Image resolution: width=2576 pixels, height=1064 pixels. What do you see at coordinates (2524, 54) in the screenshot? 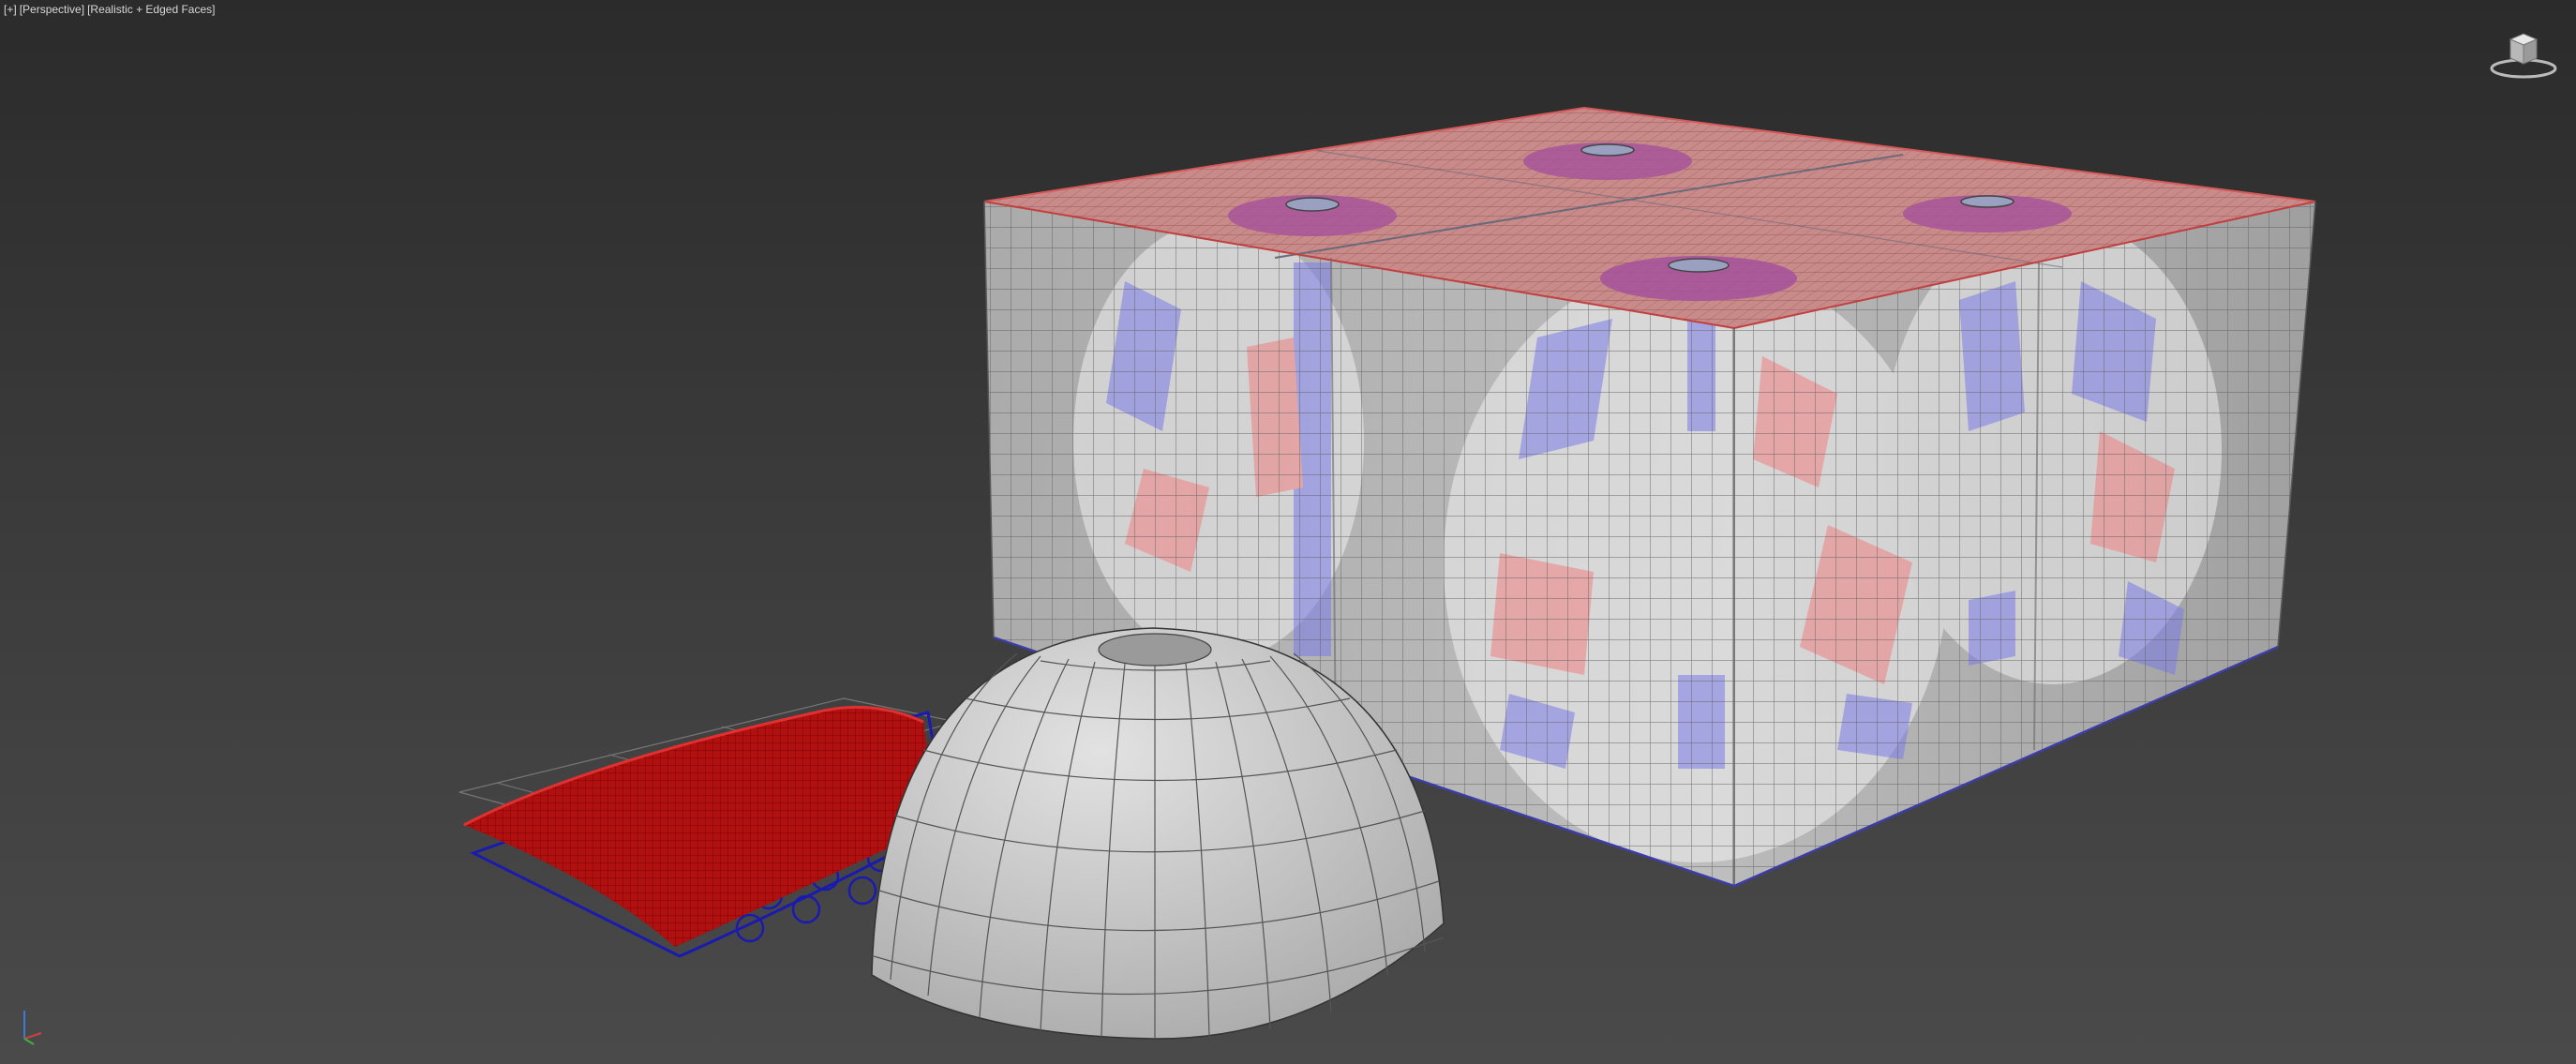
I see `viewcube-icon` at bounding box center [2524, 54].